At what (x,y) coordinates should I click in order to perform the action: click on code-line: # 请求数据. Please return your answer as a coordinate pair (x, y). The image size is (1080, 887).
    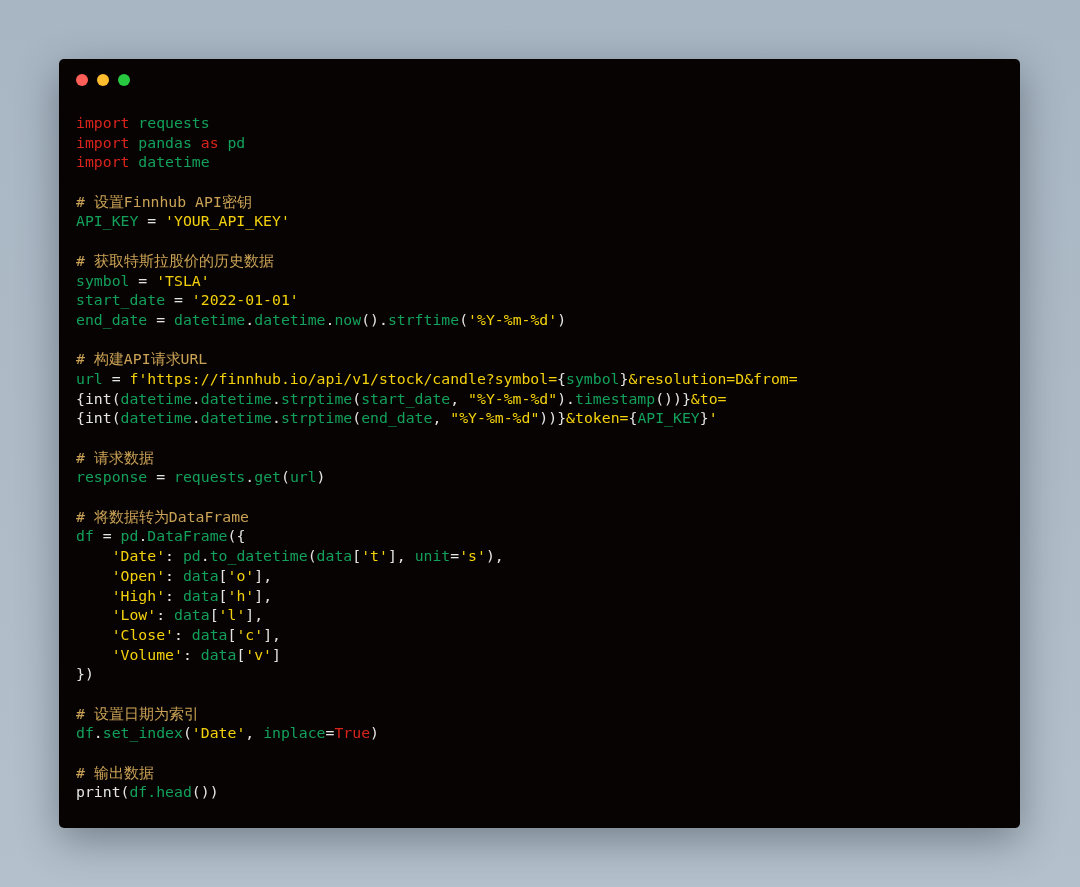
    Looking at the image, I should click on (115, 457).